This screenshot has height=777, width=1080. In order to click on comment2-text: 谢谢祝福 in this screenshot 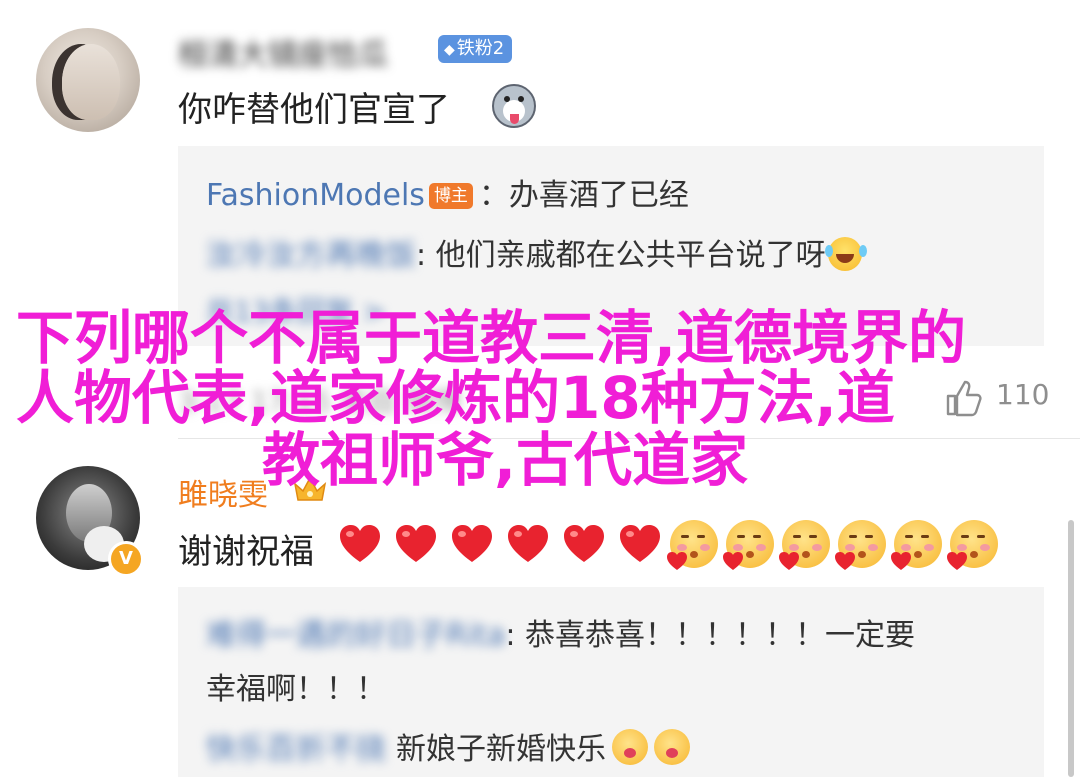, I will do `click(246, 552)`.